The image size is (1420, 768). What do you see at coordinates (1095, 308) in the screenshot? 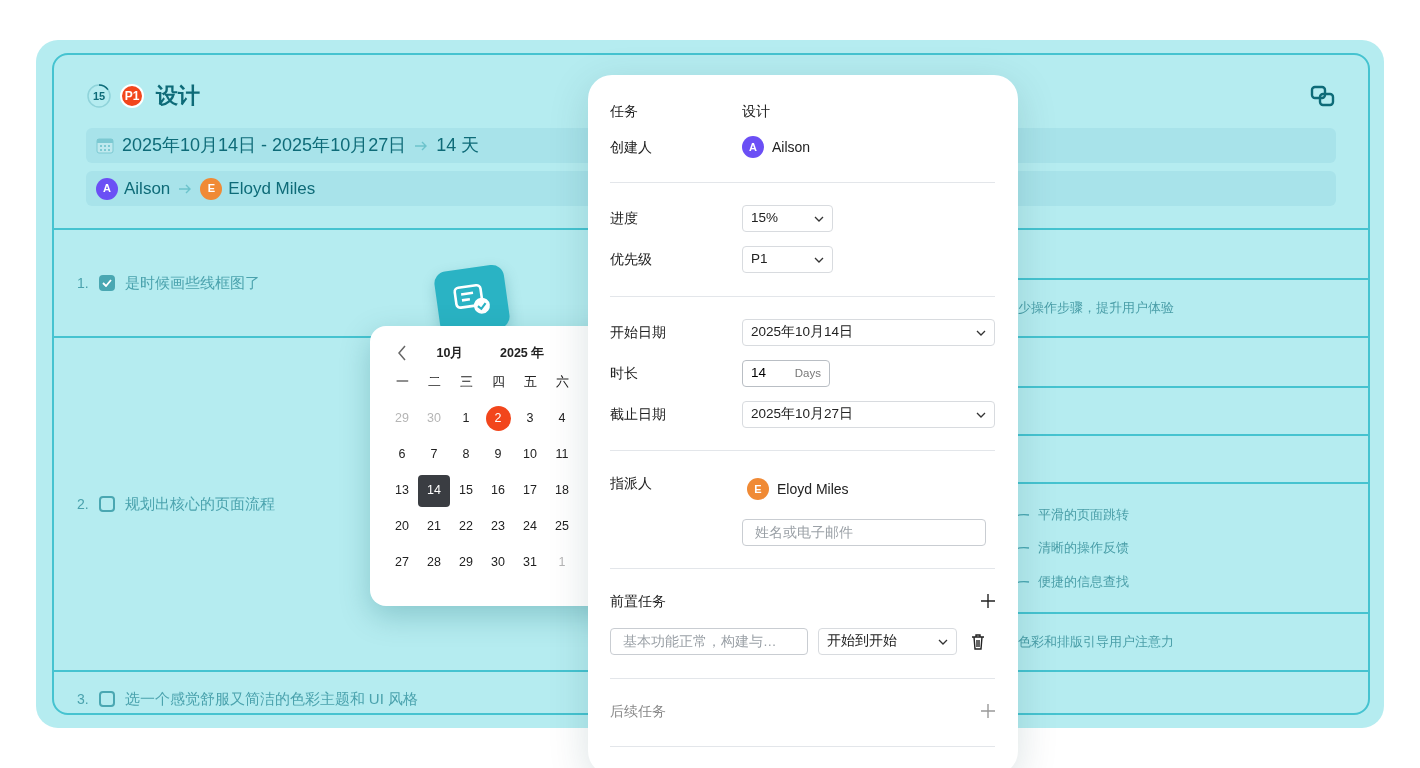
I see `note-text: 少操作步骤，提升用户体验` at bounding box center [1095, 308].